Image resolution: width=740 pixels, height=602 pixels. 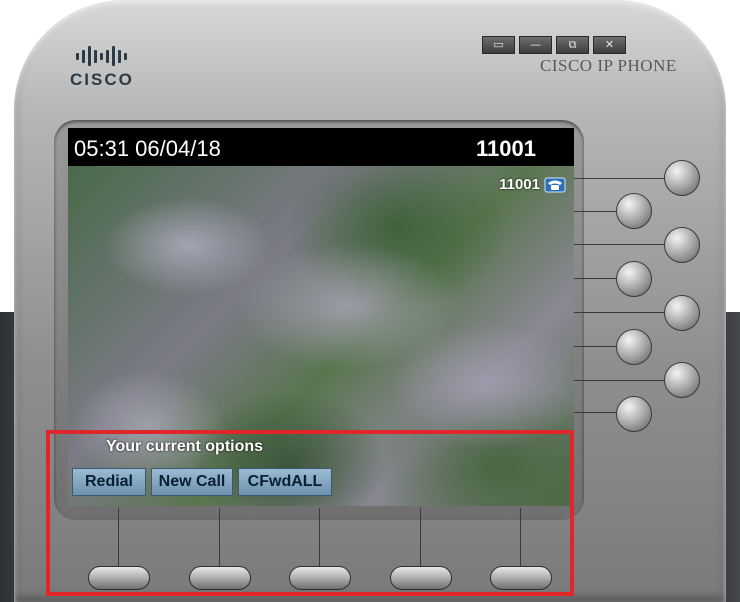 What do you see at coordinates (102, 79) in the screenshot?
I see `cisco-logo-text: CISCO` at bounding box center [102, 79].